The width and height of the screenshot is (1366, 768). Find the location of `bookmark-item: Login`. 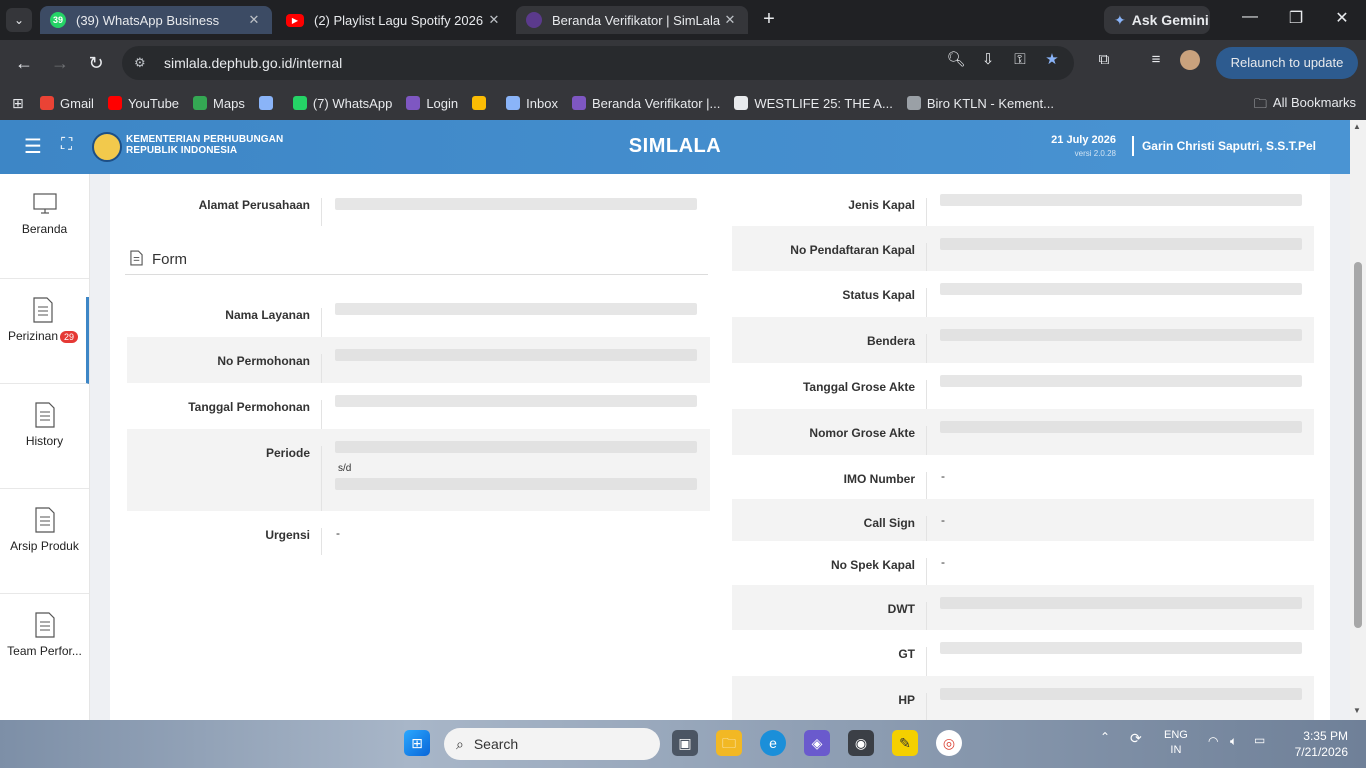

bookmark-item: Login is located at coordinates (432, 103).